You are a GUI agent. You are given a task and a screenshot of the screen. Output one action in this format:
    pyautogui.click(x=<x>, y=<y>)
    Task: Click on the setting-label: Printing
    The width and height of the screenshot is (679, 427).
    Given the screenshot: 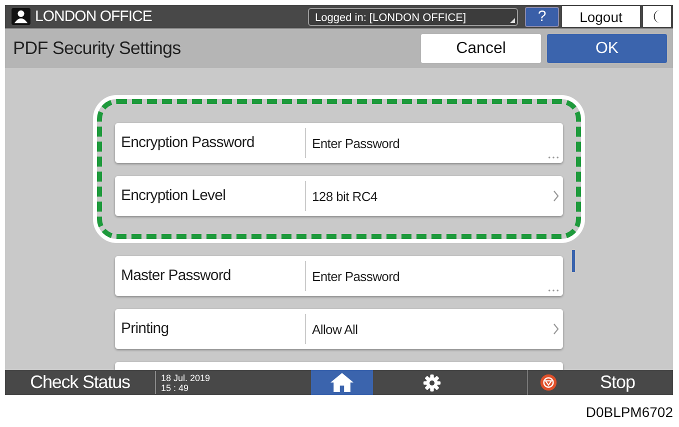 What is the action you would take?
    pyautogui.click(x=210, y=329)
    